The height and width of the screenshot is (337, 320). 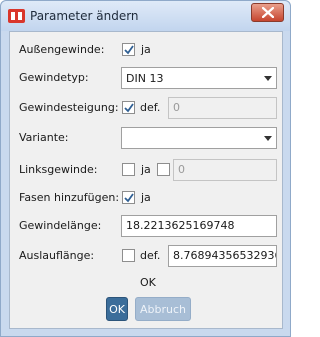 I want to click on linksgewinde-ja-label: ja, so click(x=146, y=169).